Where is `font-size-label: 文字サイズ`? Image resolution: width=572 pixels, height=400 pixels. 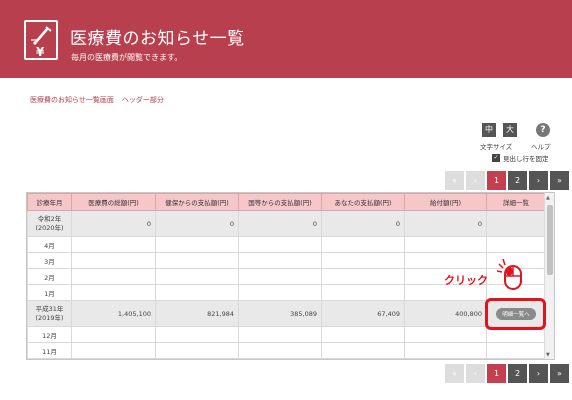 font-size-label: 文字サイズ is located at coordinates (496, 147).